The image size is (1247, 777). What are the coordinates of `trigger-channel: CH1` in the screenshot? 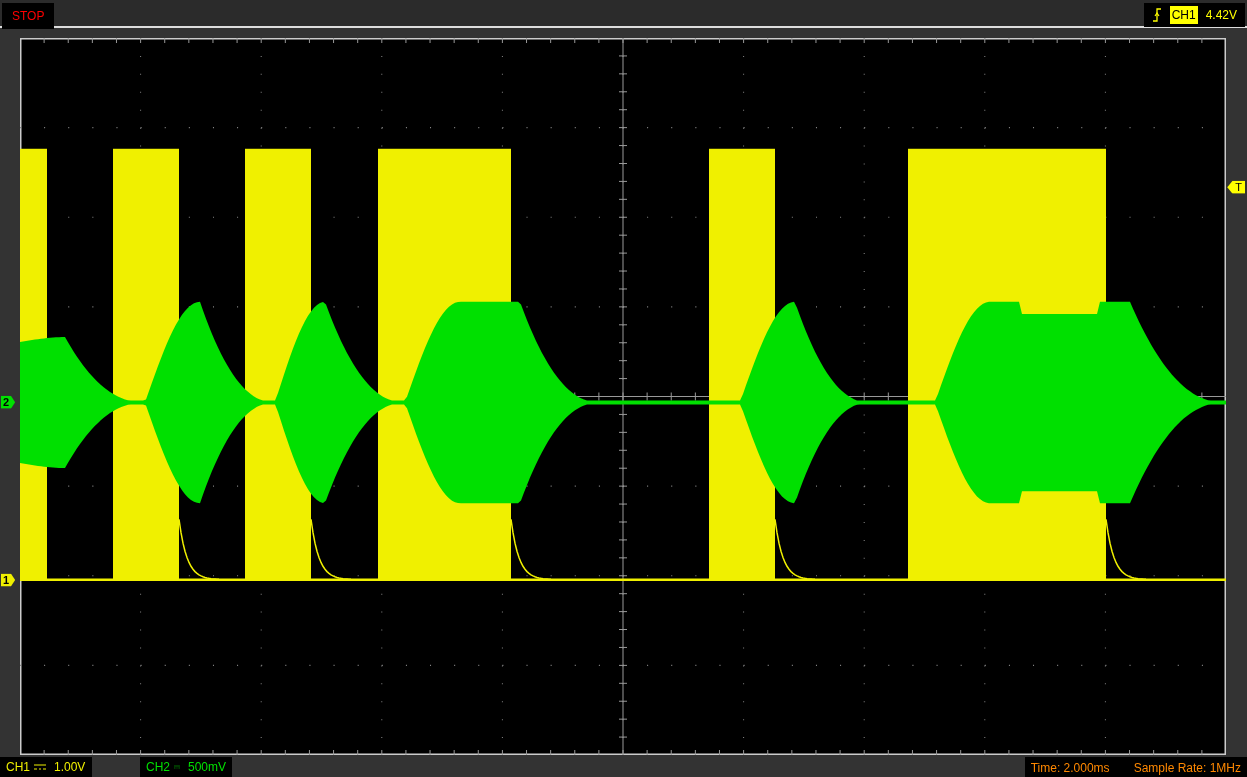 It's located at (1183, 15).